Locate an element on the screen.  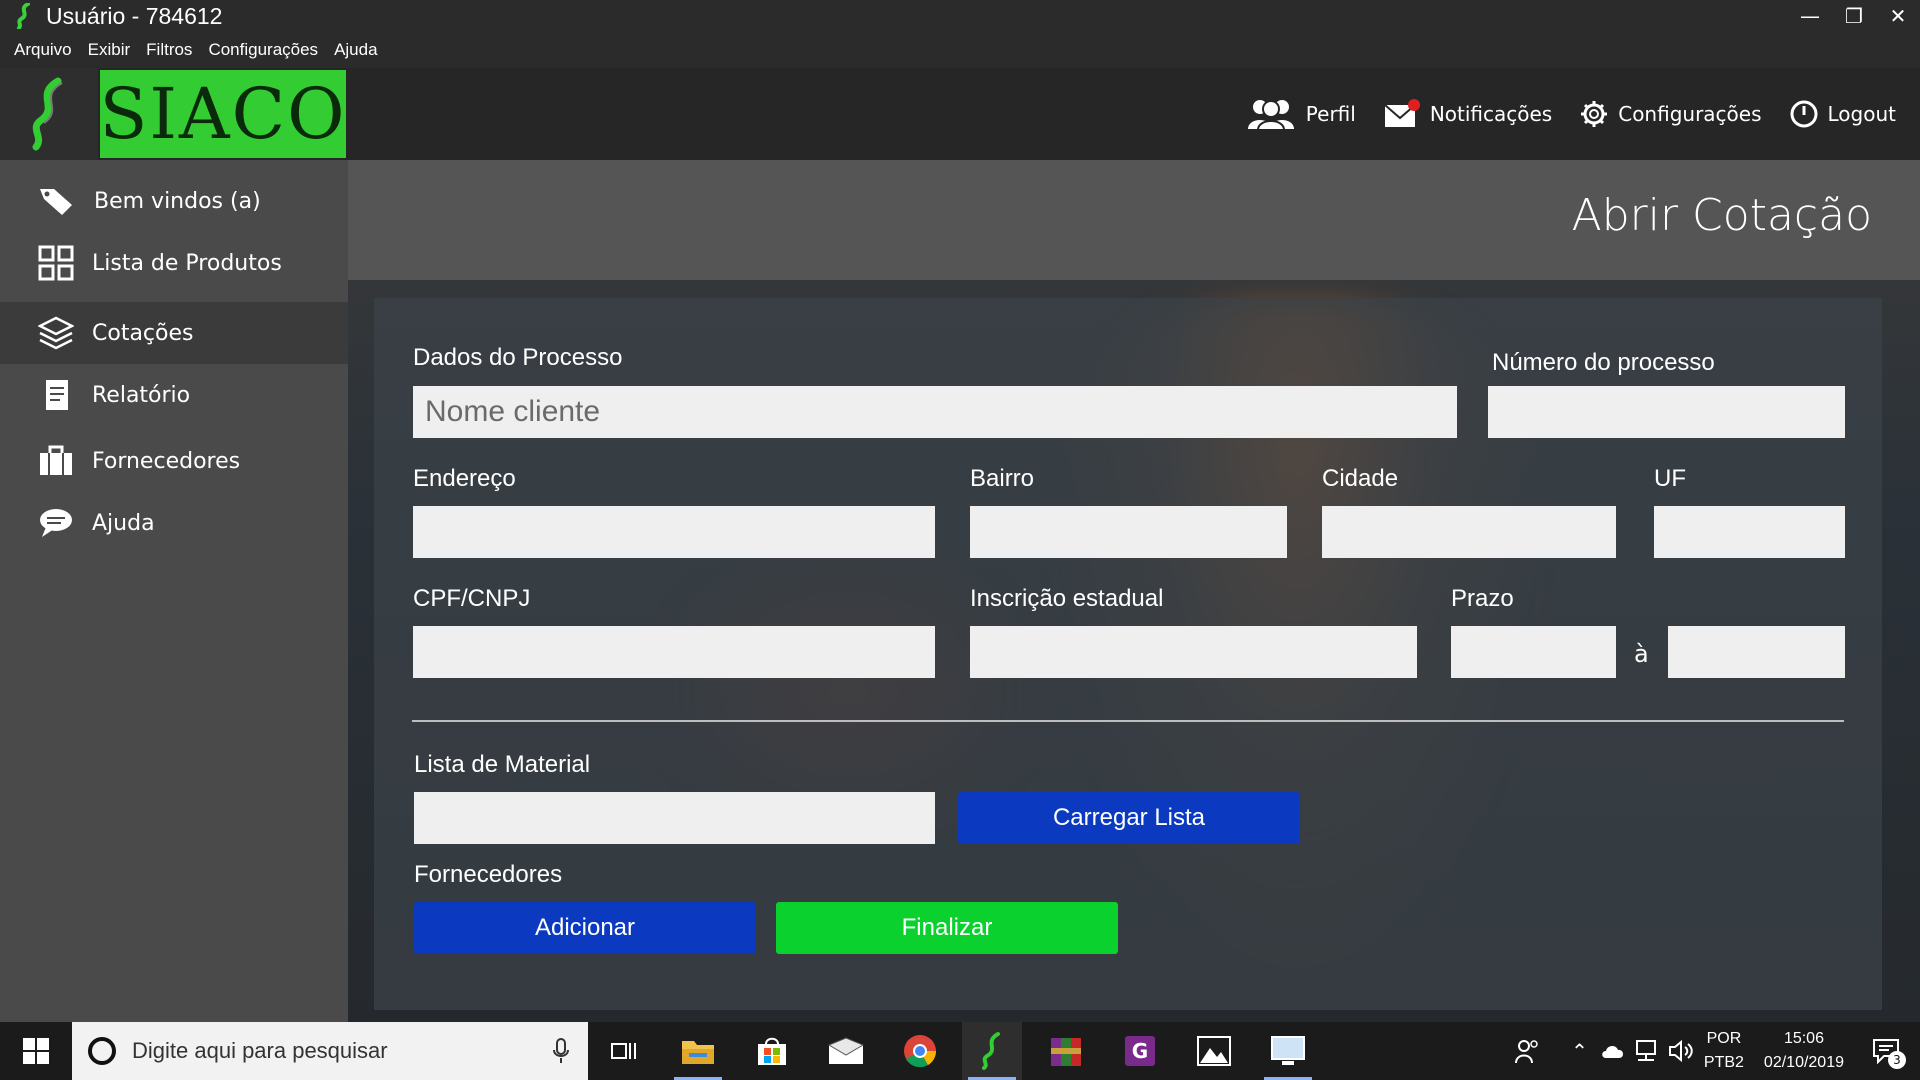
taskbar-search: Digite aqui para pesquisar is located at coordinates (330, 1051).